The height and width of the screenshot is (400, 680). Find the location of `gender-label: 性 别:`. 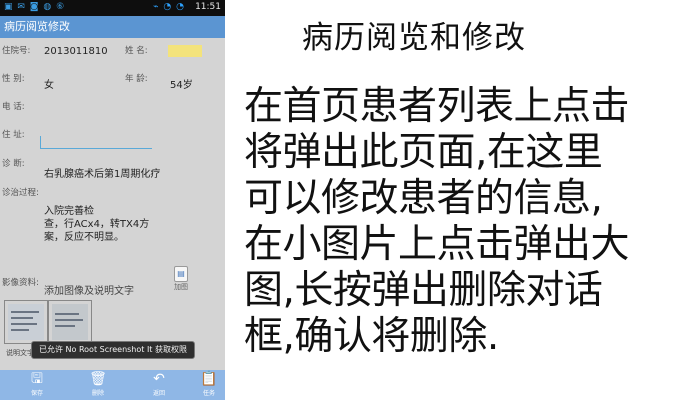

gender-label: 性 别: is located at coordinates (13, 79).